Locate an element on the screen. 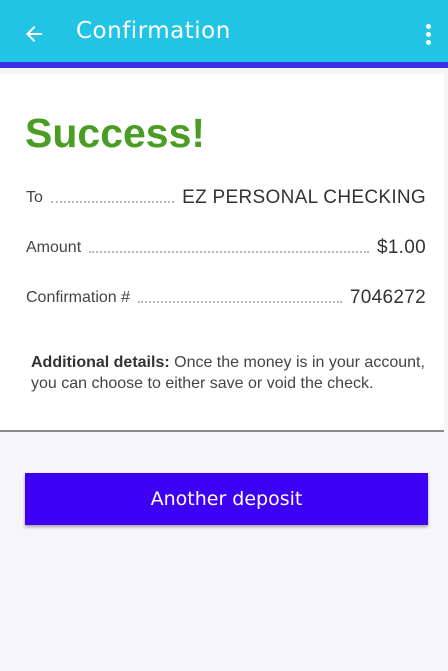 The width and height of the screenshot is (448, 671). additional-details-label: Additional details: is located at coordinates (100, 362).